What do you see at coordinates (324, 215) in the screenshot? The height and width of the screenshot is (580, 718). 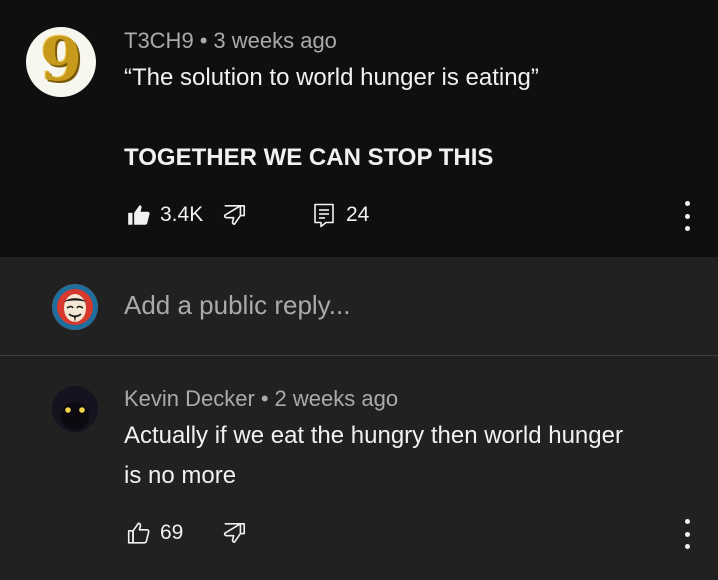 I see `comment-icon` at bounding box center [324, 215].